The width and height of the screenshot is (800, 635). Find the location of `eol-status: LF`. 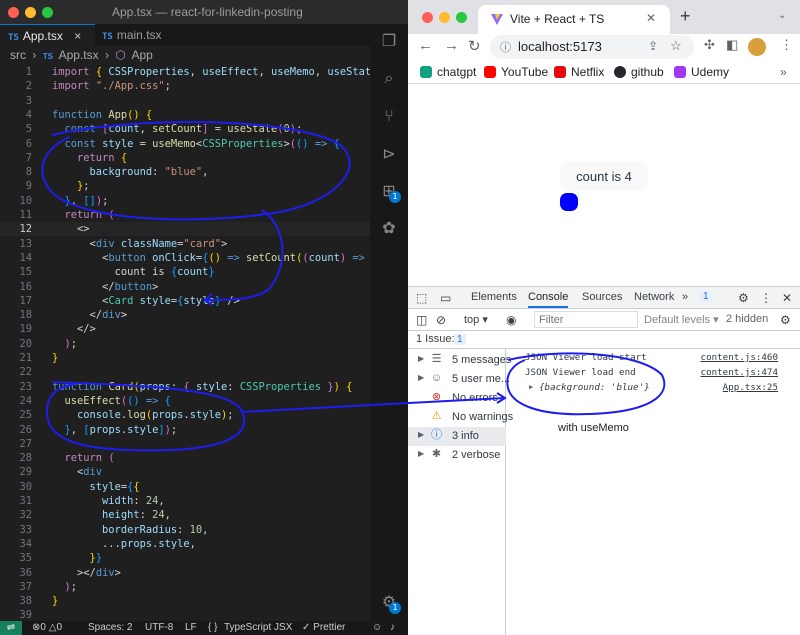

eol-status: LF is located at coordinates (191, 627).